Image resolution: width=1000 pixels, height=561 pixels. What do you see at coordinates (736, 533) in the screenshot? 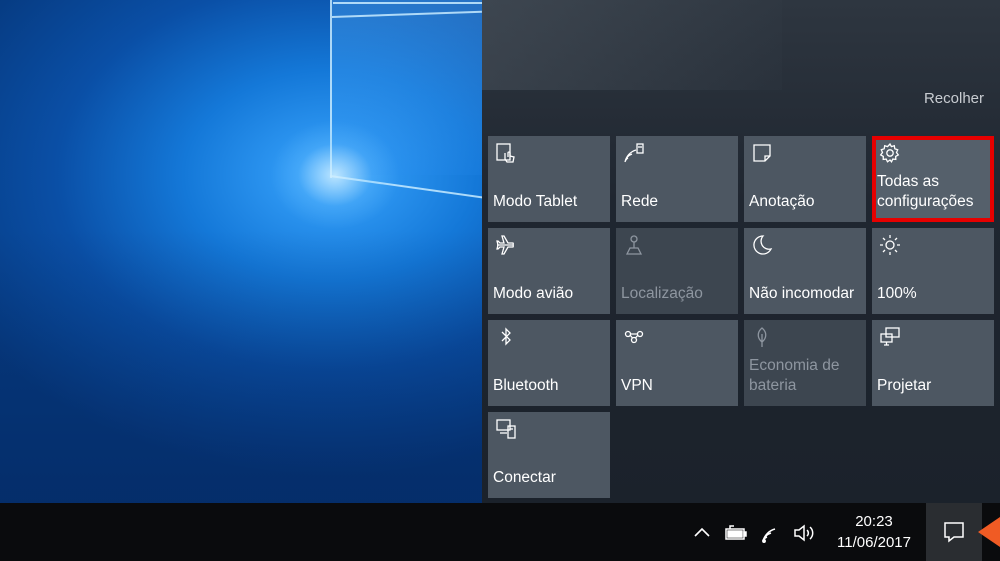
I see `battery-icon` at bounding box center [736, 533].